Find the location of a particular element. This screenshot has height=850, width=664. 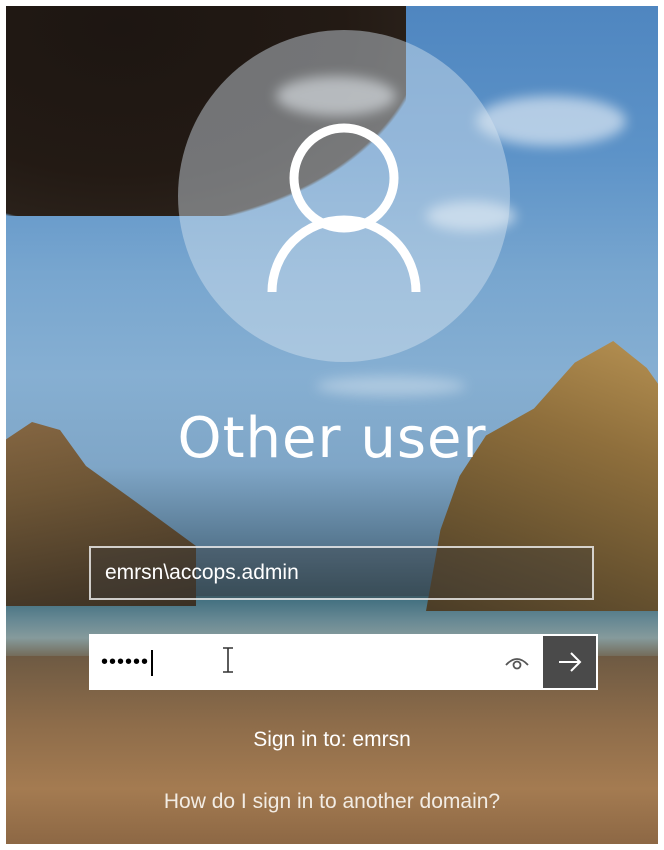

background-cloud is located at coordinates (391, 386).